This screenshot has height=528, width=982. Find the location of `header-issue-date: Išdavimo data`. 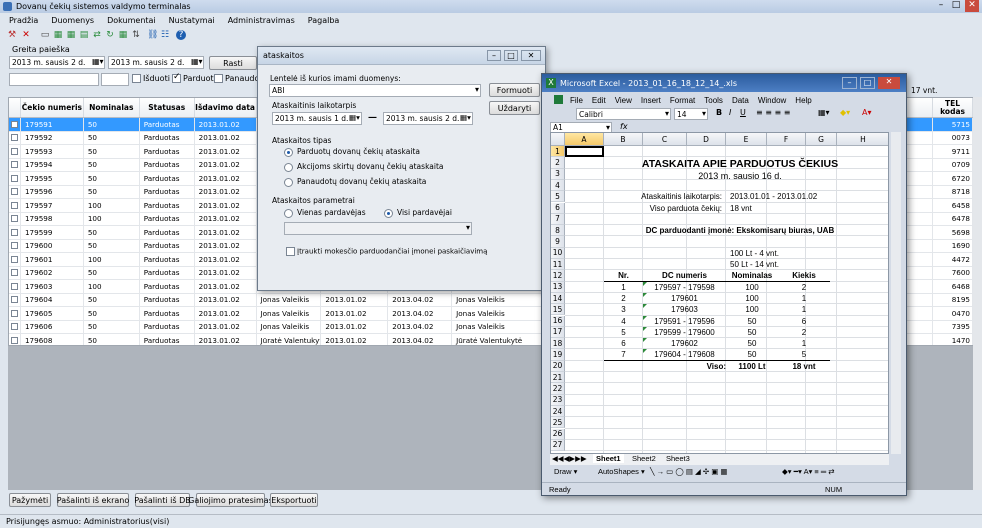

header-issue-date: Išdavimo data is located at coordinates (226, 107).